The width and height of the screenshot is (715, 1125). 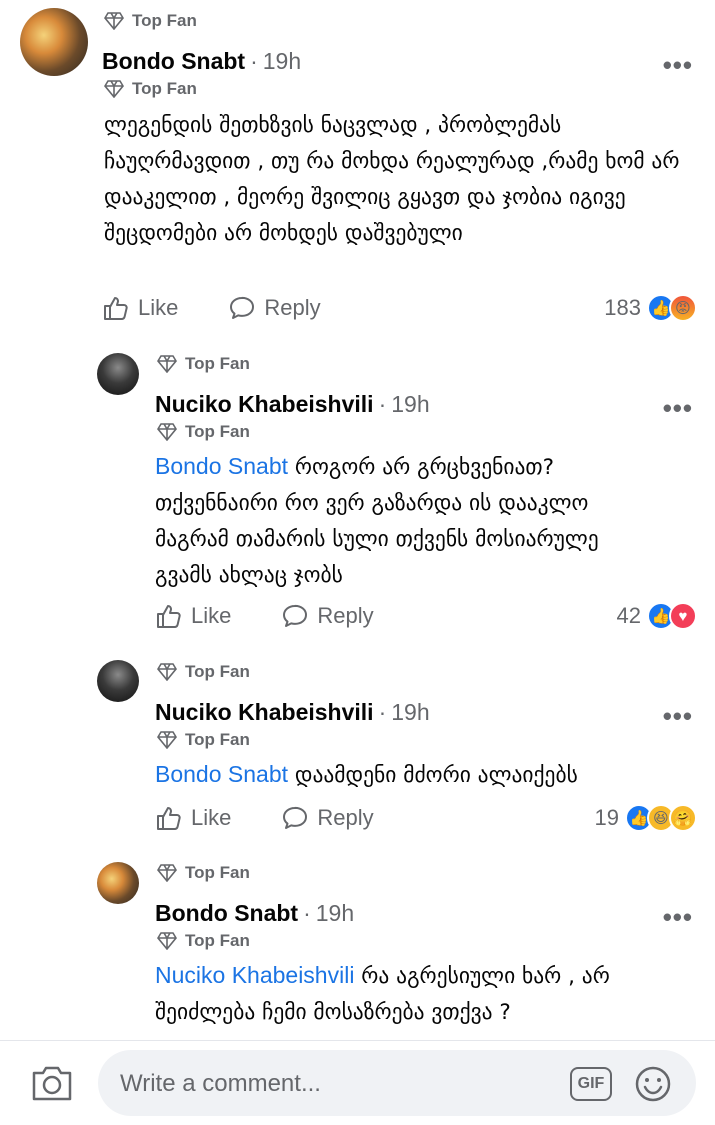 What do you see at coordinates (52, 1083) in the screenshot?
I see `camera-icon` at bounding box center [52, 1083].